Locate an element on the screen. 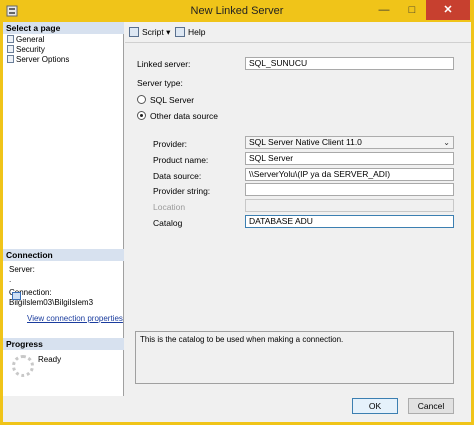  provider-string-label: Provider string: is located at coordinates (182, 191).